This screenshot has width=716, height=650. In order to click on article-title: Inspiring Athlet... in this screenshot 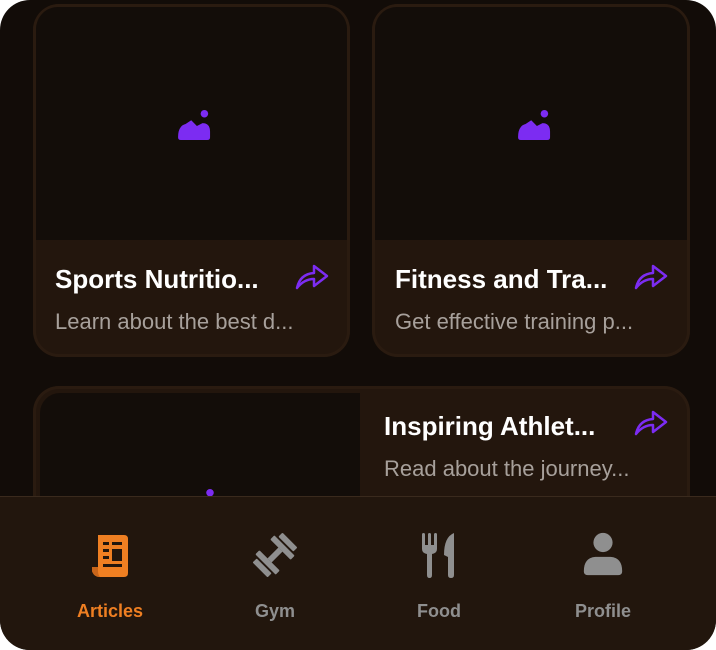, I will do `click(490, 426)`.